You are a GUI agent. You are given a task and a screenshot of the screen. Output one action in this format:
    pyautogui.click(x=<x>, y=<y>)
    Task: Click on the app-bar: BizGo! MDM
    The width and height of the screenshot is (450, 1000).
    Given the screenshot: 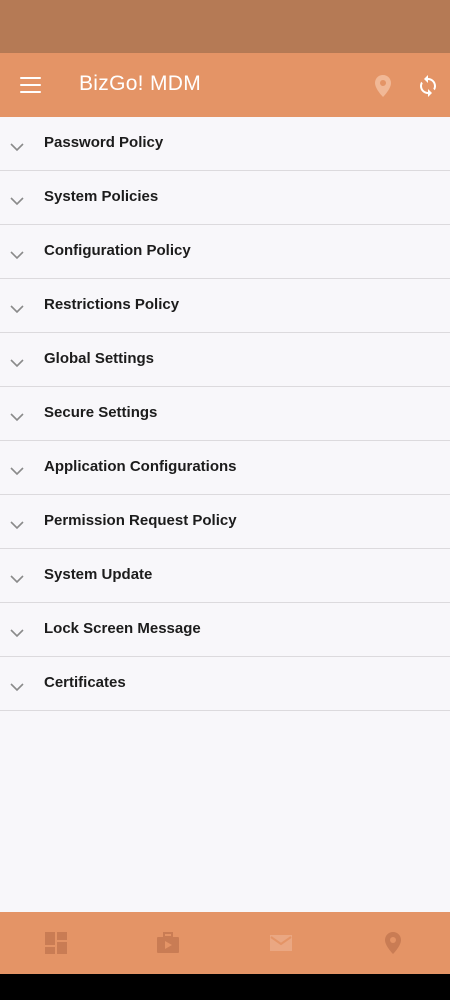 What is the action you would take?
    pyautogui.click(x=225, y=85)
    